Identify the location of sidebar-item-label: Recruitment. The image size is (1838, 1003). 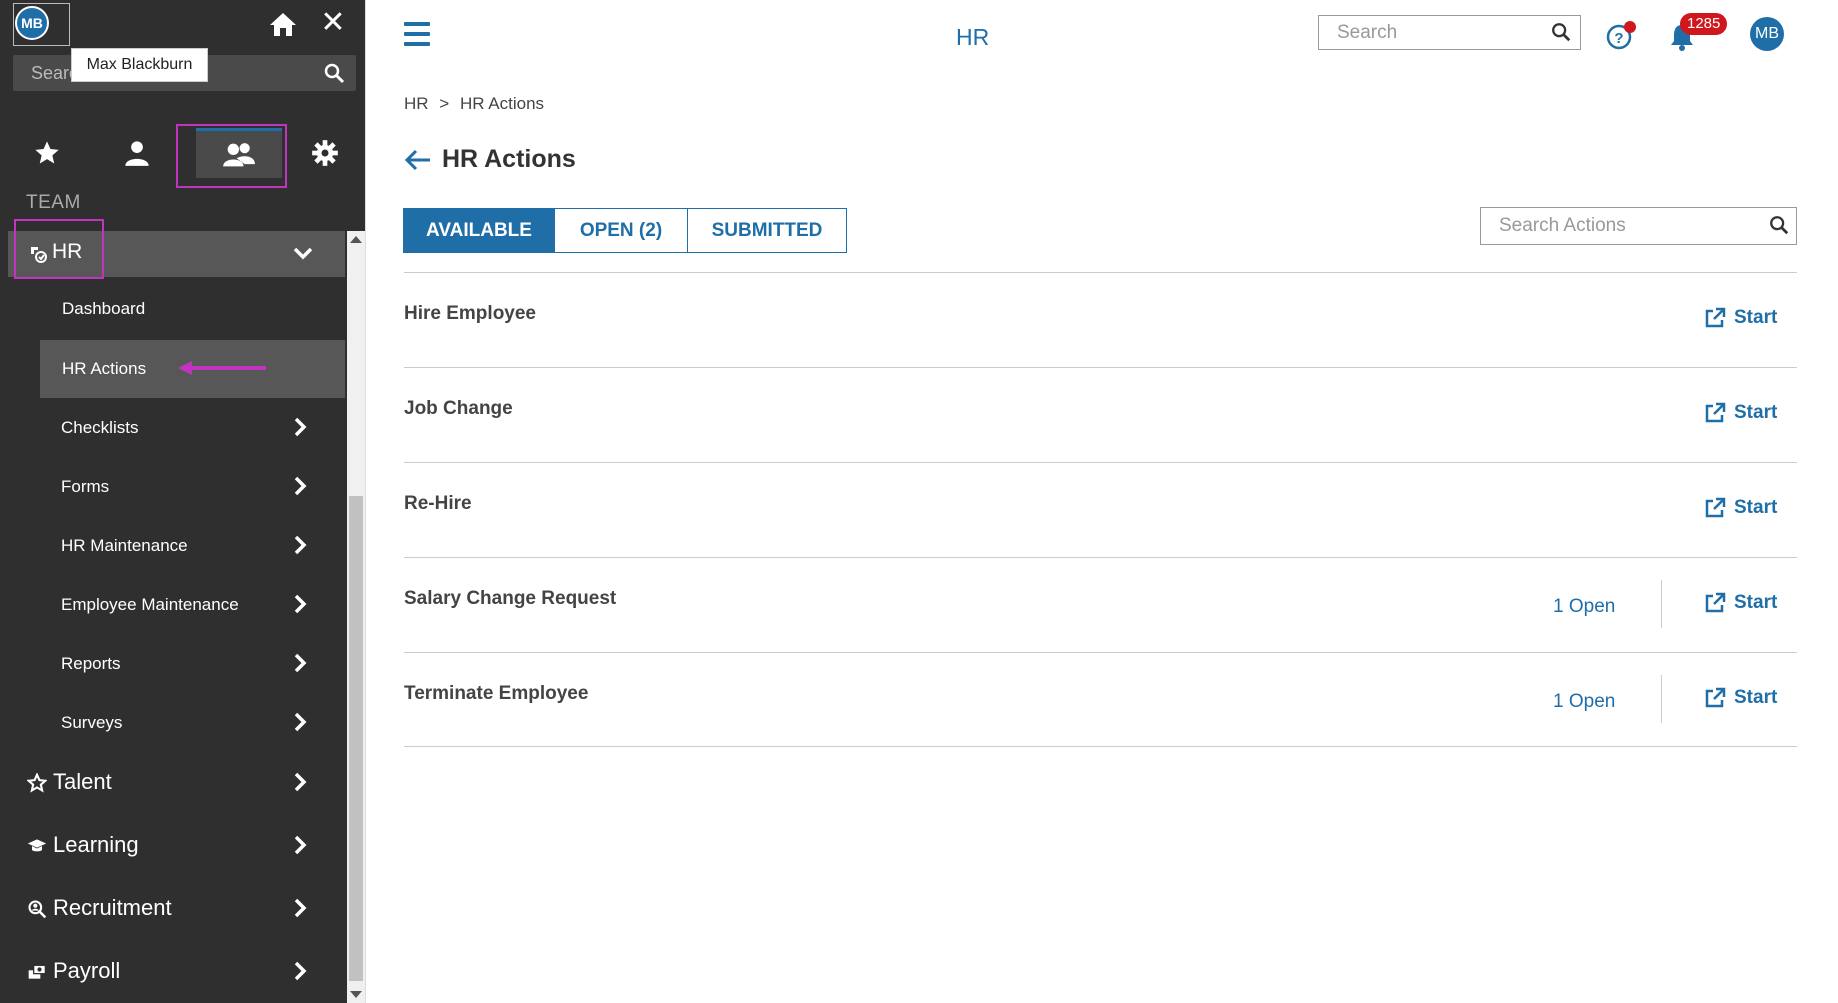
(112, 907).